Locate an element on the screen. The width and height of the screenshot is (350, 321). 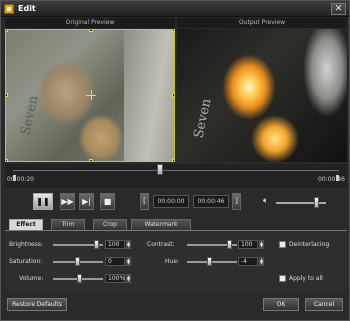
hue-slider-track is located at coordinates (212, 262).